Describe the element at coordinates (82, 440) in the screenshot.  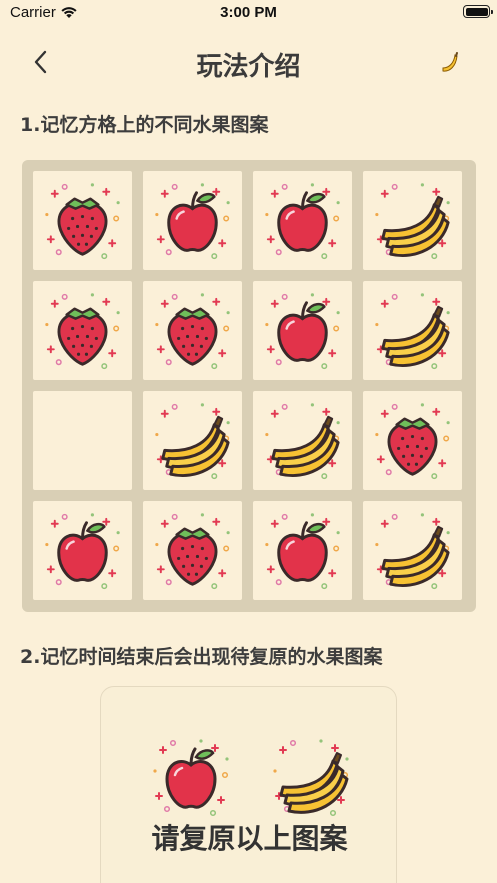
I see `tile-empty` at that location.